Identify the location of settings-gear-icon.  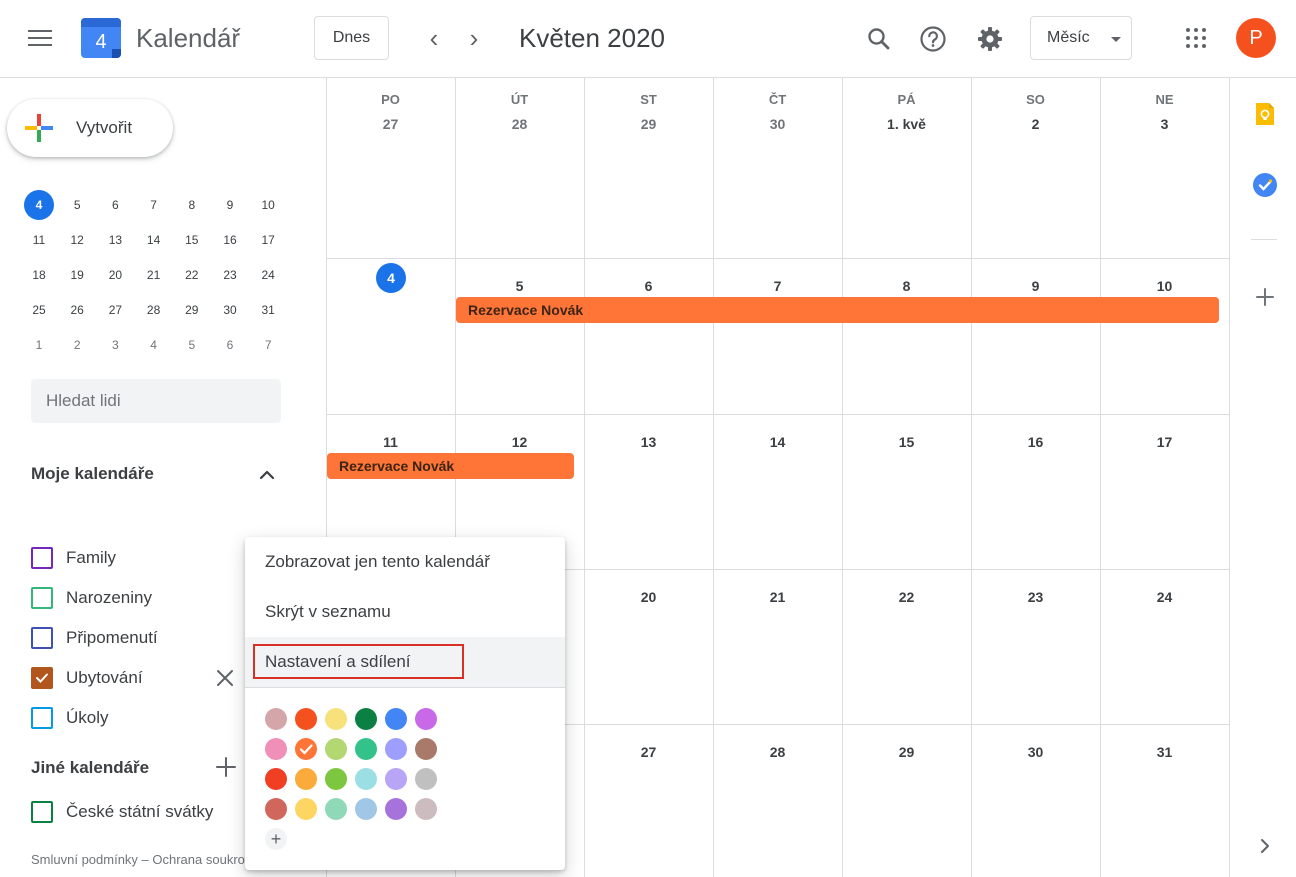
(990, 39).